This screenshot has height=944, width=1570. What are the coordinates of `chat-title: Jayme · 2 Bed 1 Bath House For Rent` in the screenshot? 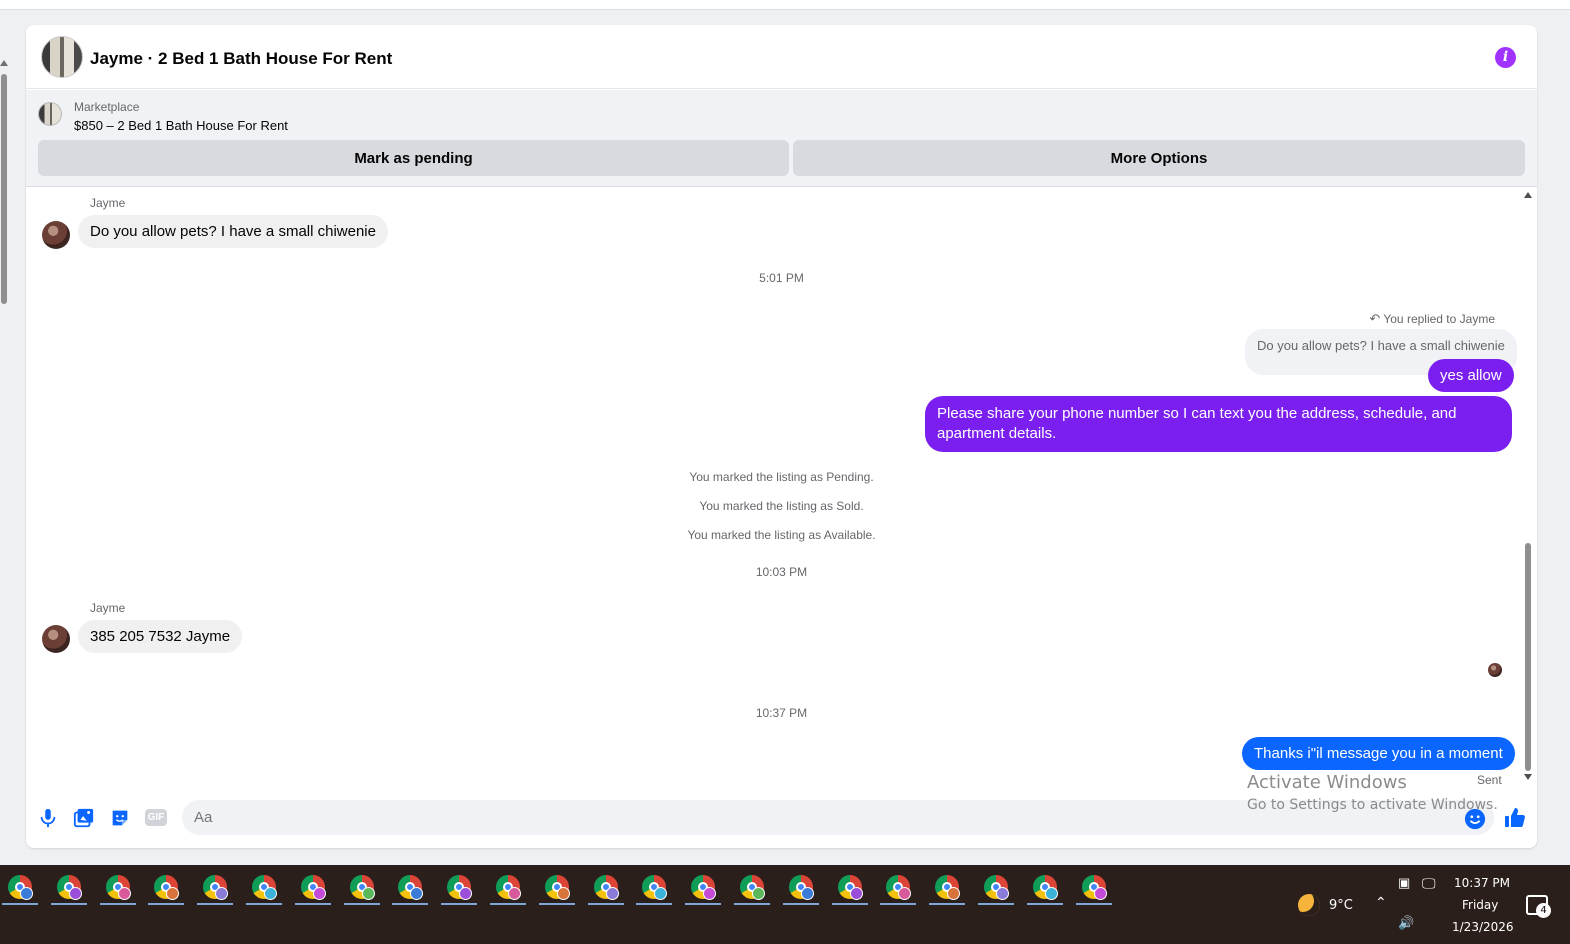 It's located at (241, 59).